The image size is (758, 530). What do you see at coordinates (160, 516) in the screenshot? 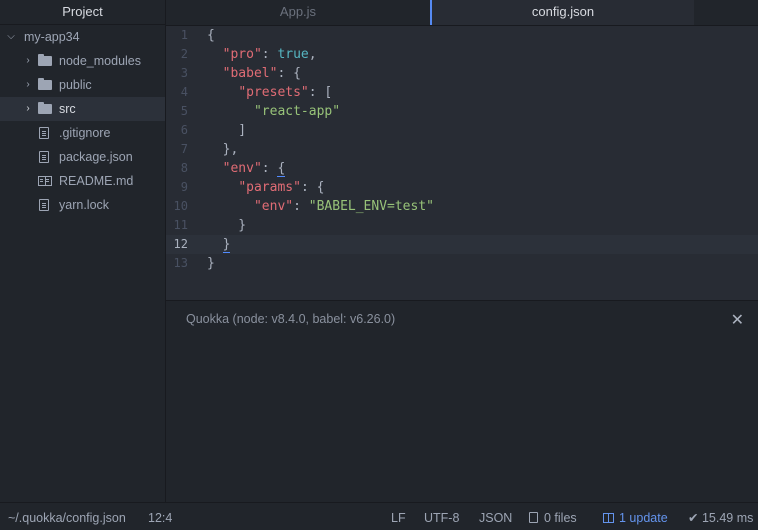
I see `status-cursor-position: 12:4` at bounding box center [160, 516].